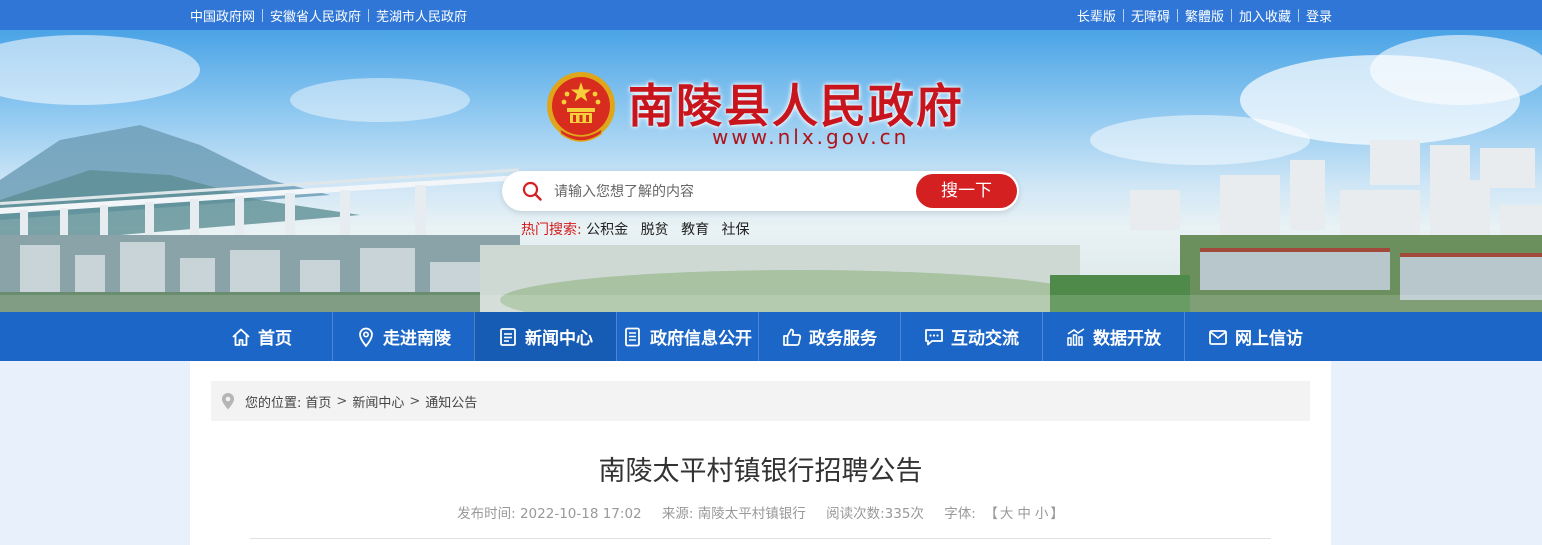 The image size is (1542, 545). I want to click on nav-news-center: 新闻中心, so click(545, 336).